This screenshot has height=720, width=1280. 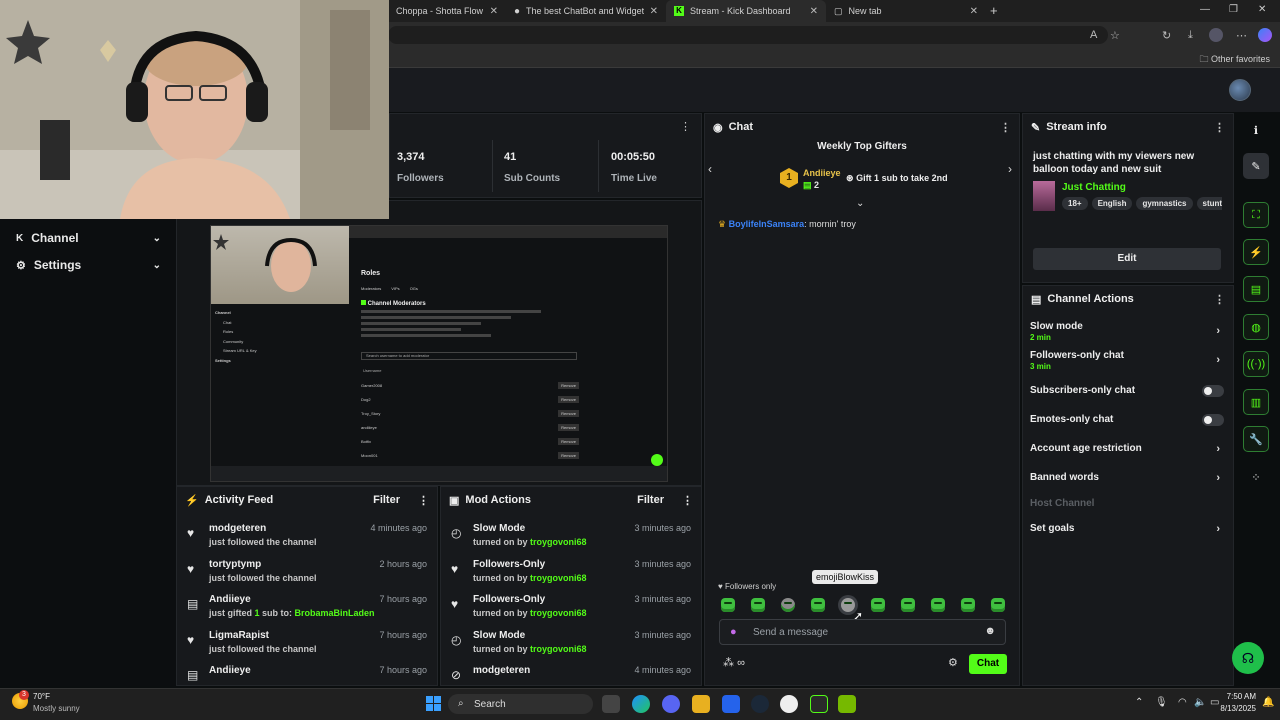 What do you see at coordinates (1075, 203) in the screenshot?
I see `tag: 18+` at bounding box center [1075, 203].